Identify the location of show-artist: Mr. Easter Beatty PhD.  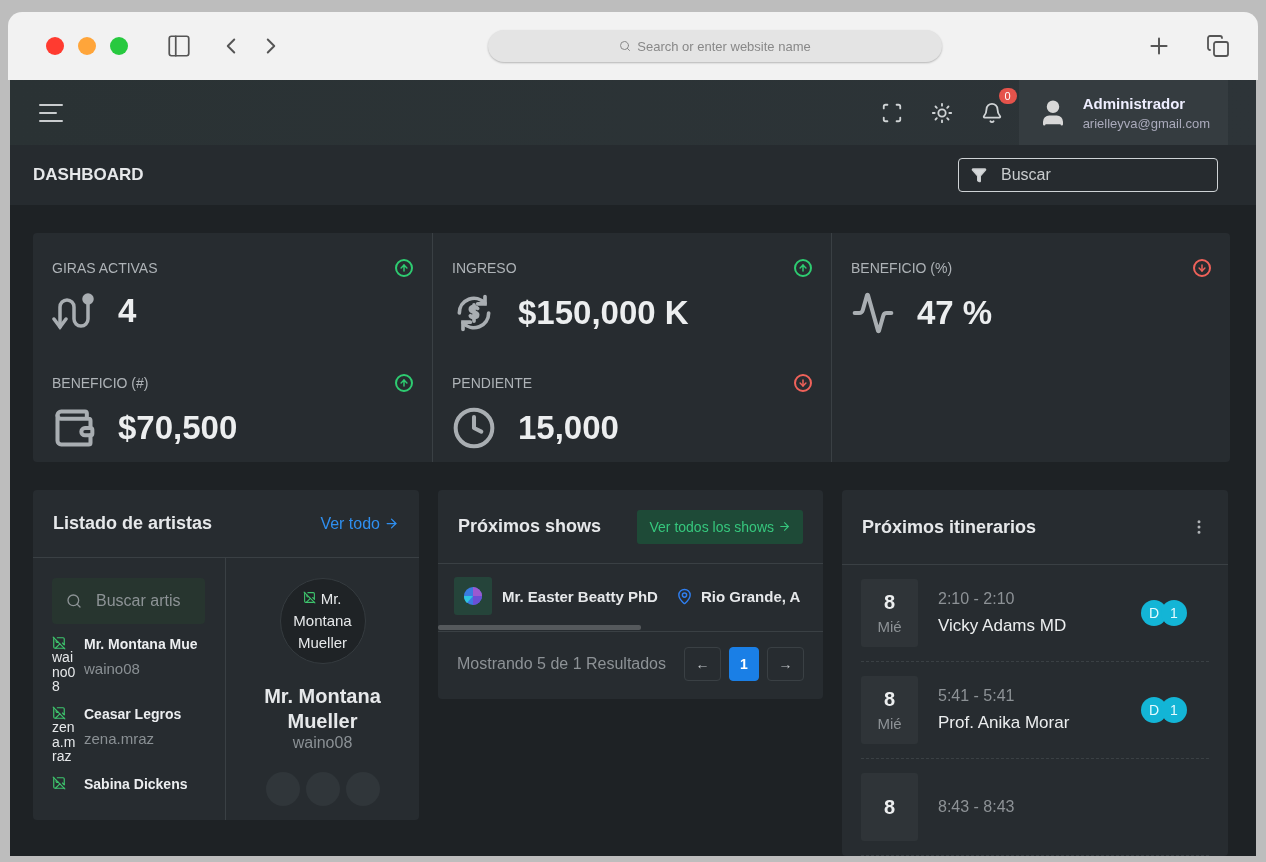
(580, 596).